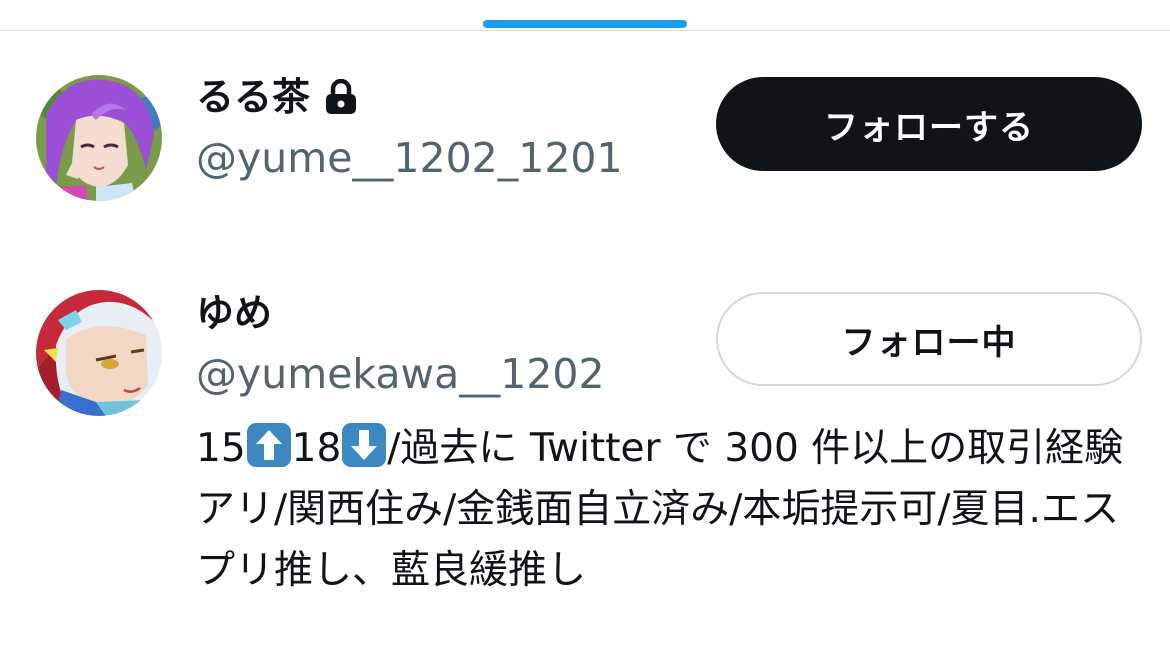 This screenshot has height=658, width=1170. Describe the element at coordinates (268, 445) in the screenshot. I see `up-arrow-emoji-icon` at that location.